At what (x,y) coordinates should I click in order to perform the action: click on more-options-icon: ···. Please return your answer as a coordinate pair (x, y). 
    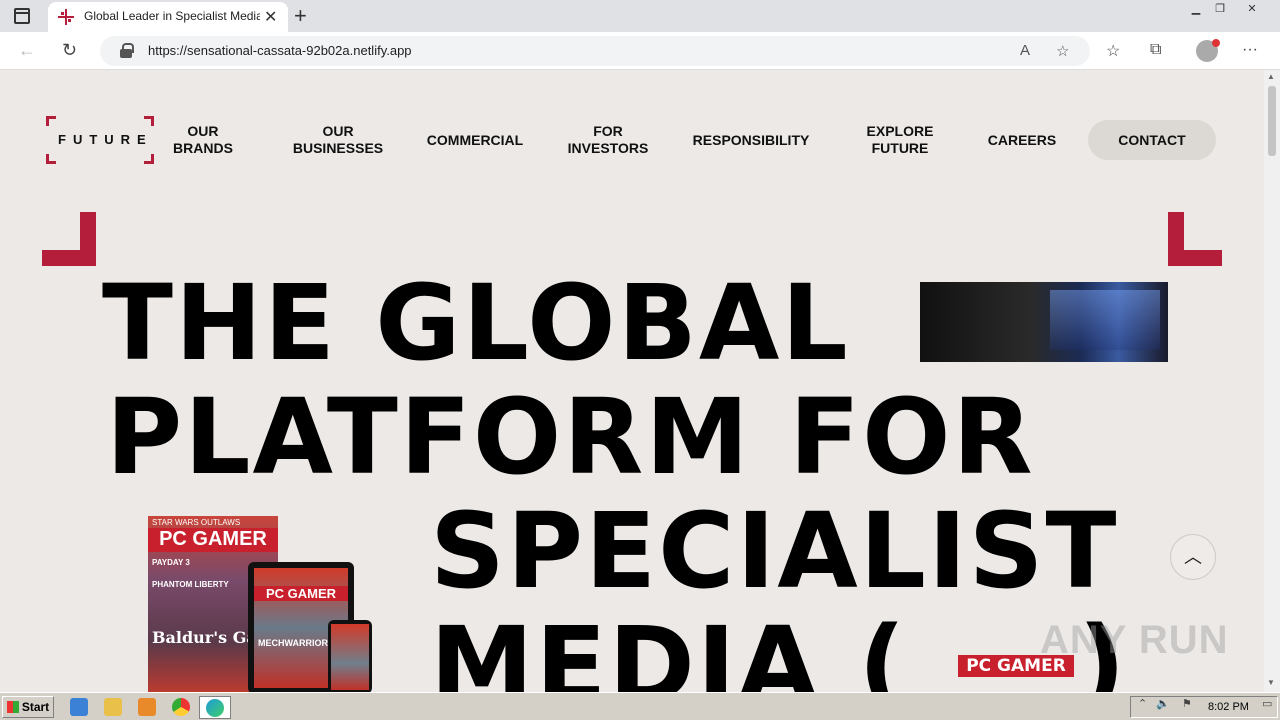
    Looking at the image, I should click on (1250, 50).